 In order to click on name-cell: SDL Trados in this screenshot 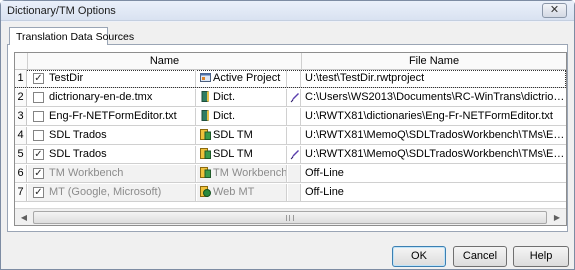, I will do `click(112, 135)`.